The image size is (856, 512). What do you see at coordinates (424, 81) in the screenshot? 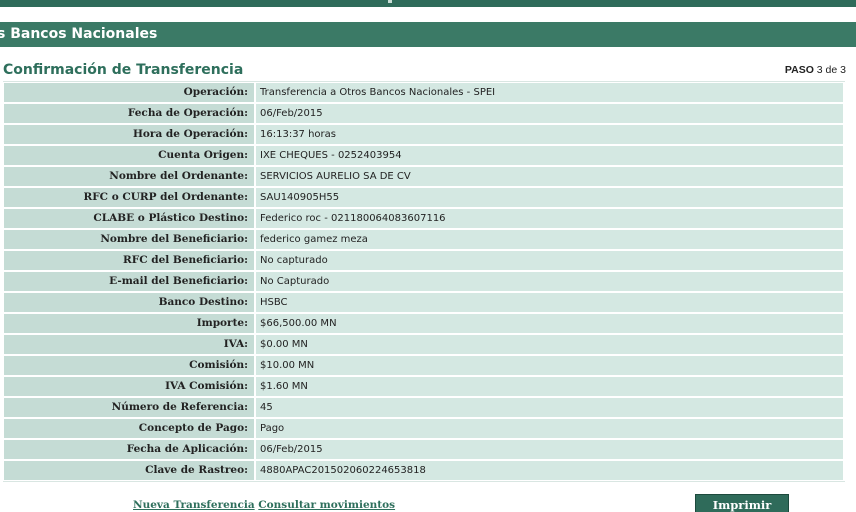
I see `title-divider` at bounding box center [424, 81].